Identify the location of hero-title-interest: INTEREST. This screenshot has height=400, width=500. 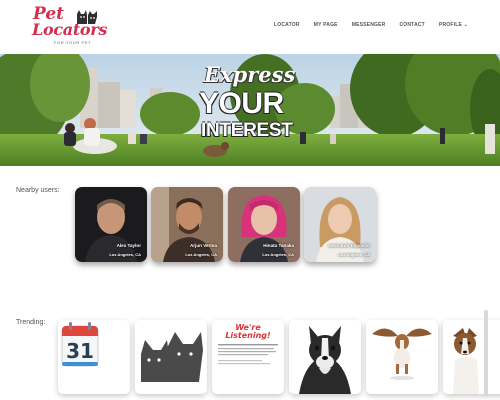
(247, 130).